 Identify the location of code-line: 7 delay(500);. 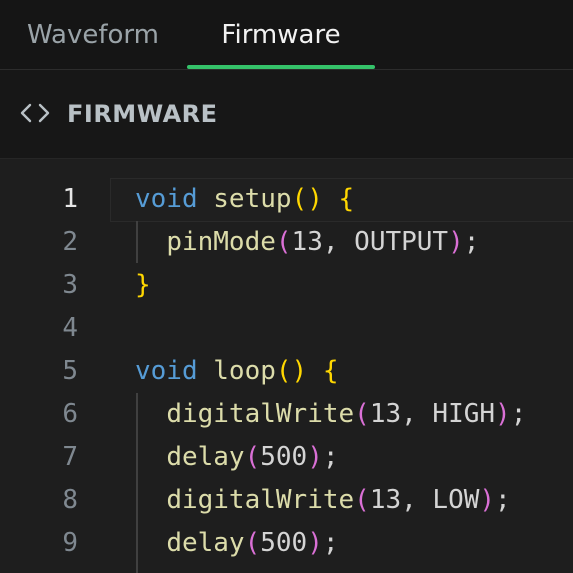
(286, 457).